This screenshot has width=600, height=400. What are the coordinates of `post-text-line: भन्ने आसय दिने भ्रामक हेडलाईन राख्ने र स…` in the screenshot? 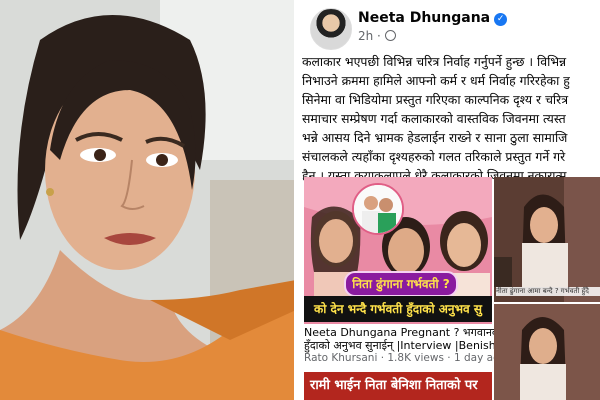 It's located at (435, 137).